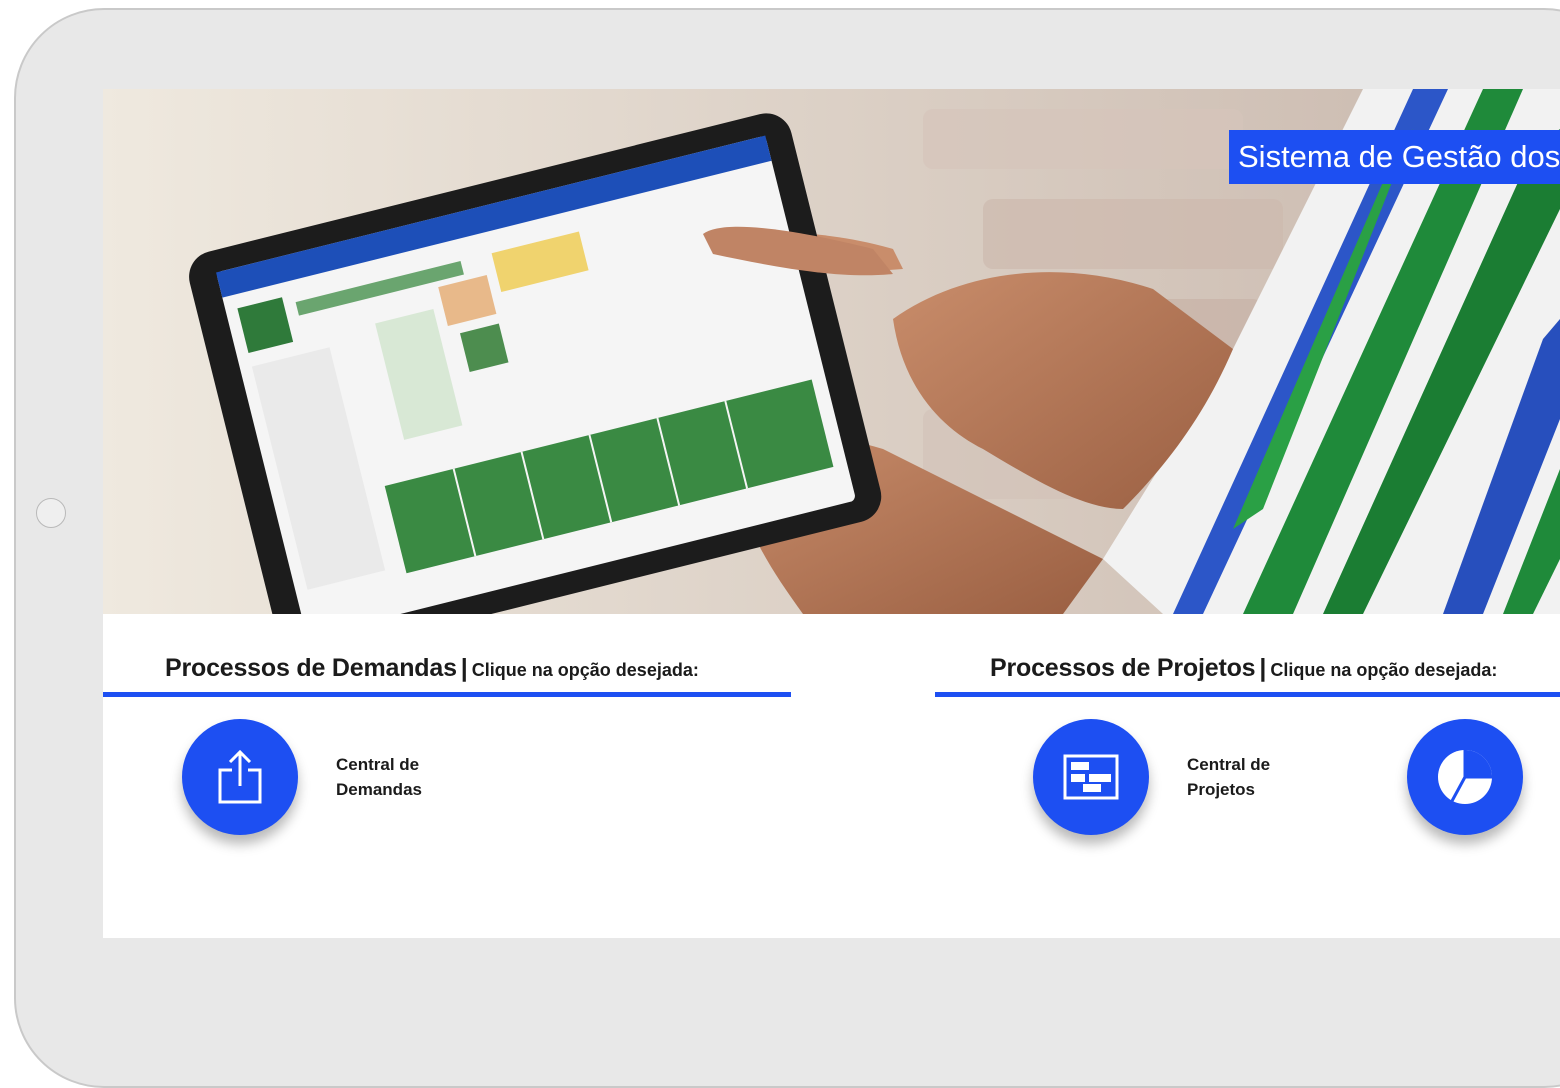 This screenshot has width=1560, height=1088. What do you see at coordinates (319, 777) in the screenshot?
I see `tile-central-de-demandas: Central de Demandas` at bounding box center [319, 777].